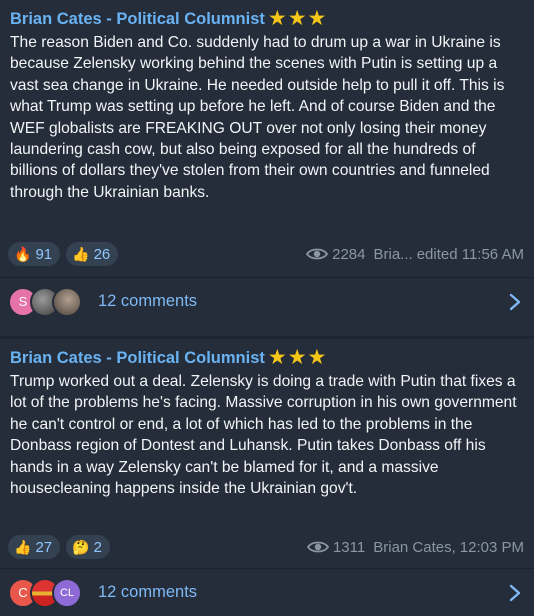  Describe the element at coordinates (266, 547) in the screenshot. I see `post-footer: 👍 27 🤔 2 1311 Brian Cates, 12:03 PM` at that location.